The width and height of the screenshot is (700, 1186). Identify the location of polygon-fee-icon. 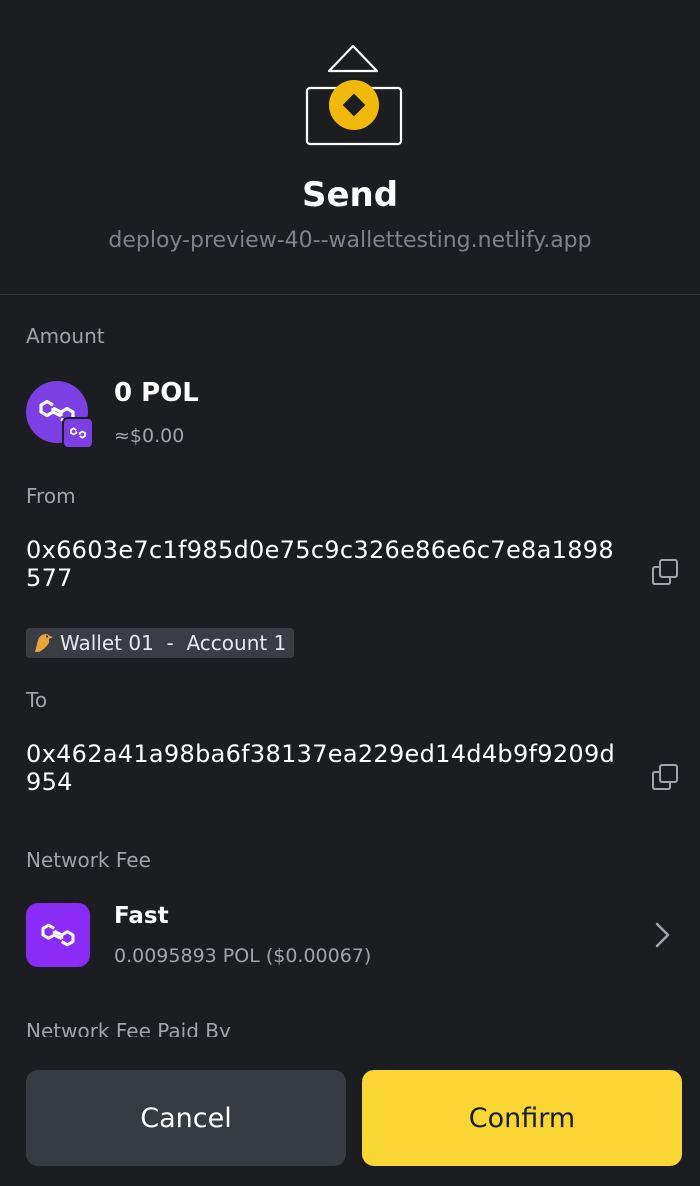
(58, 935).